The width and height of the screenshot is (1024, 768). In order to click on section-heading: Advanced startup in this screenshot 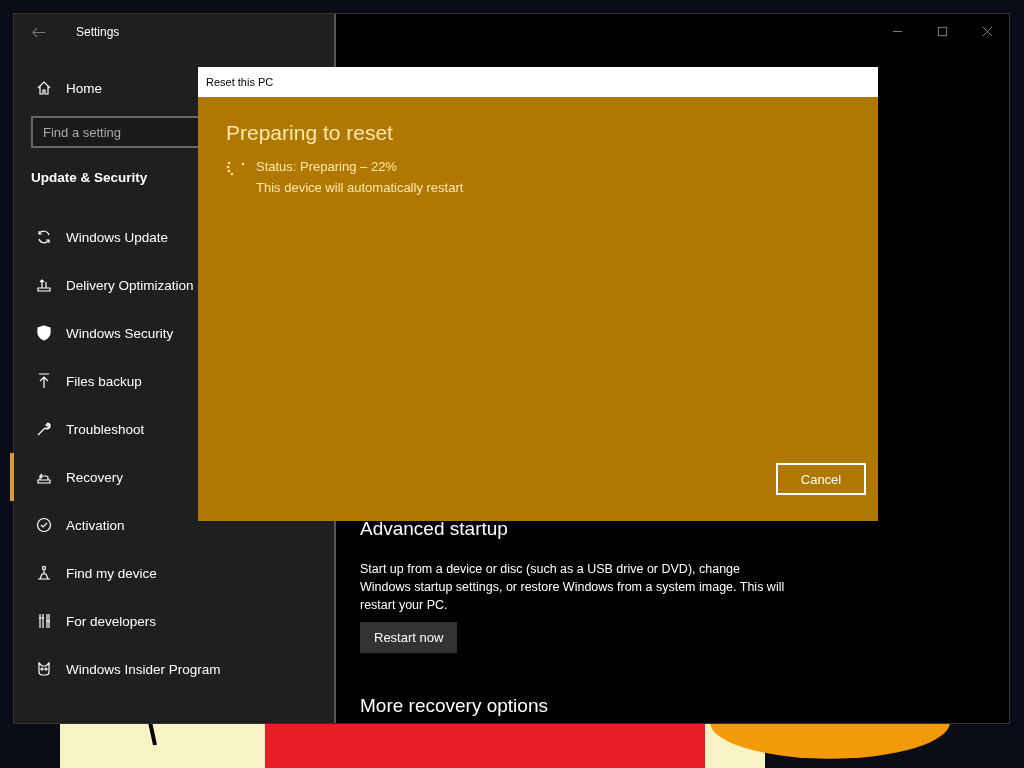, I will do `click(434, 529)`.